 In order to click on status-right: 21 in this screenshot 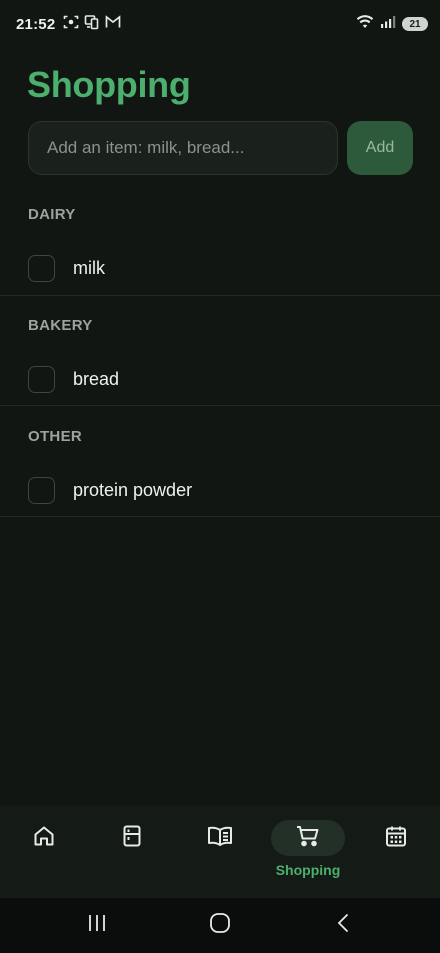, I will do `click(392, 24)`.